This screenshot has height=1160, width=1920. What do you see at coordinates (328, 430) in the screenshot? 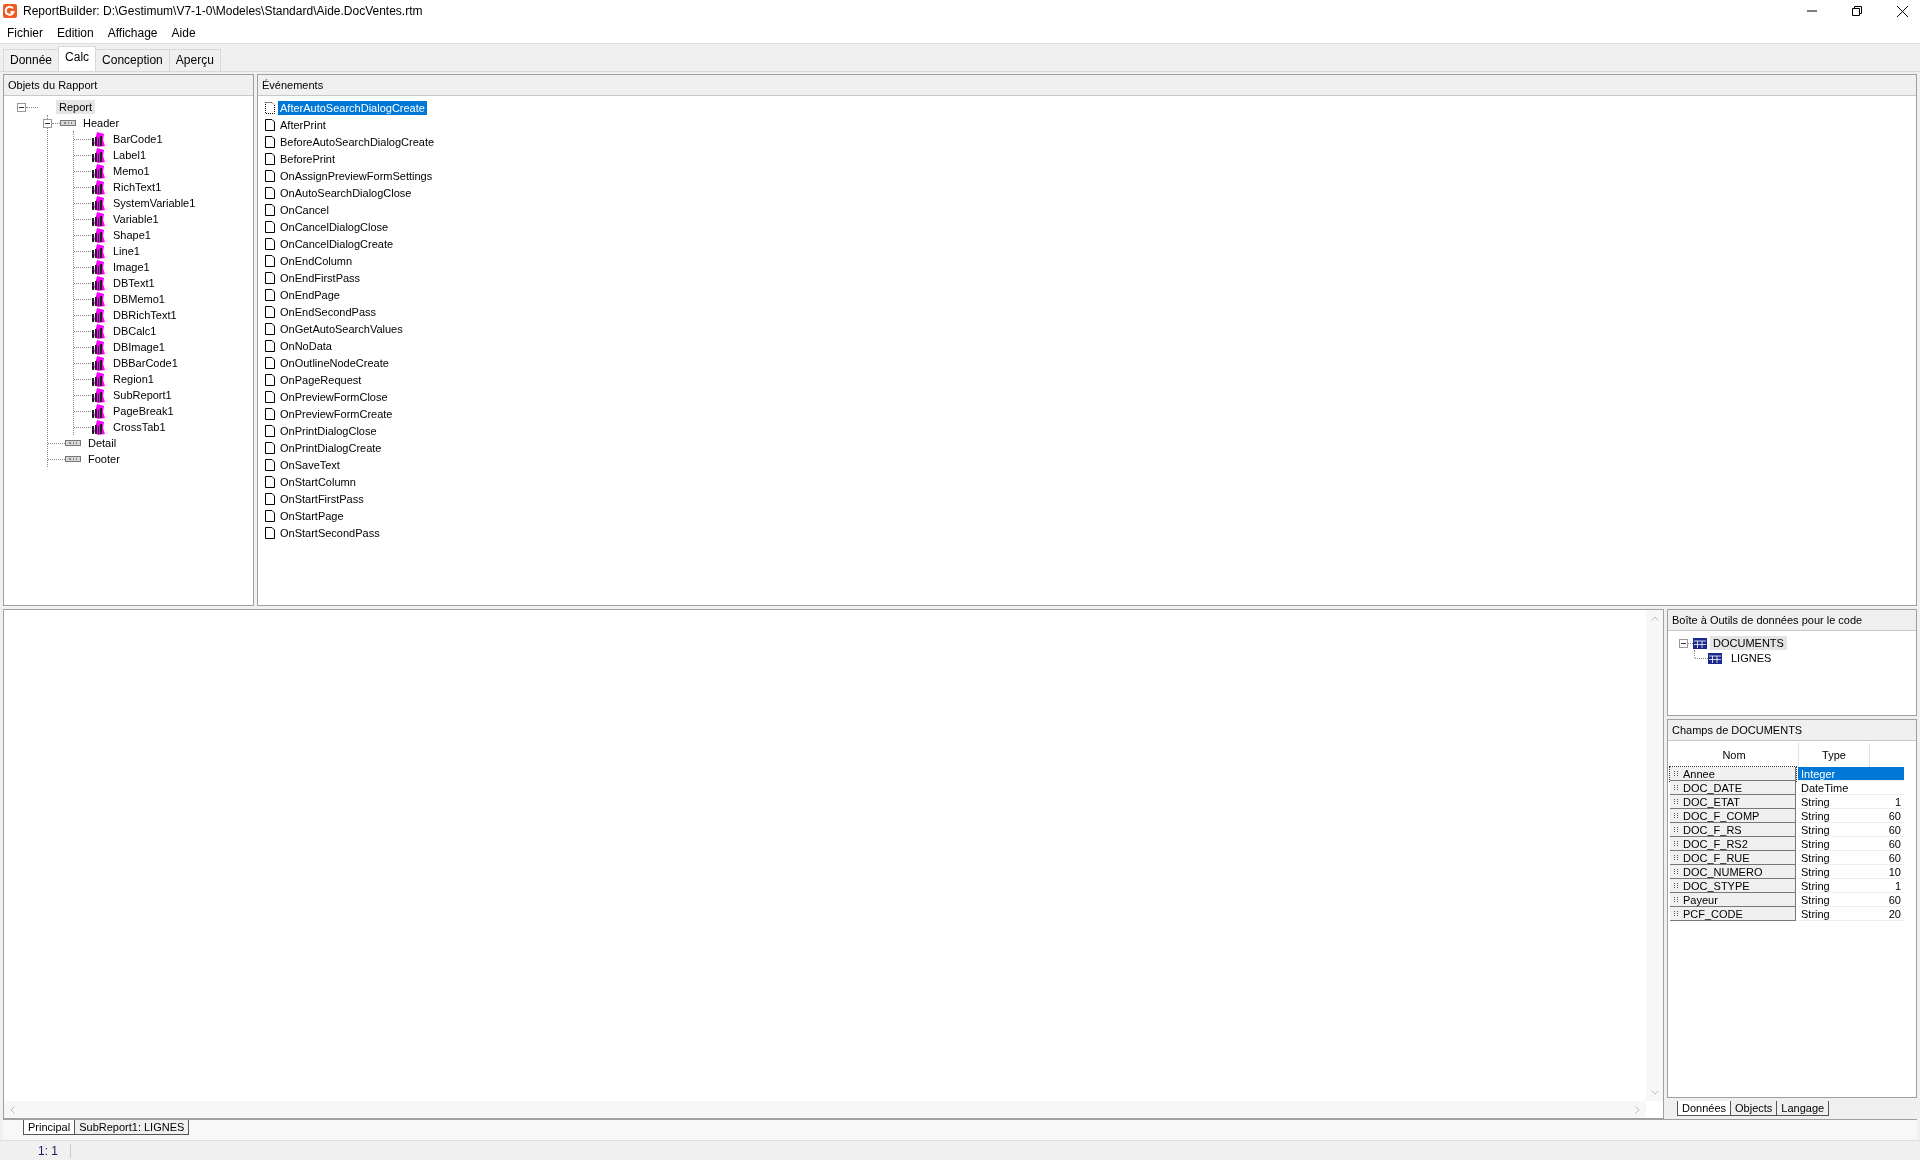
I see `event-item: OnPrintDialogClose` at bounding box center [328, 430].